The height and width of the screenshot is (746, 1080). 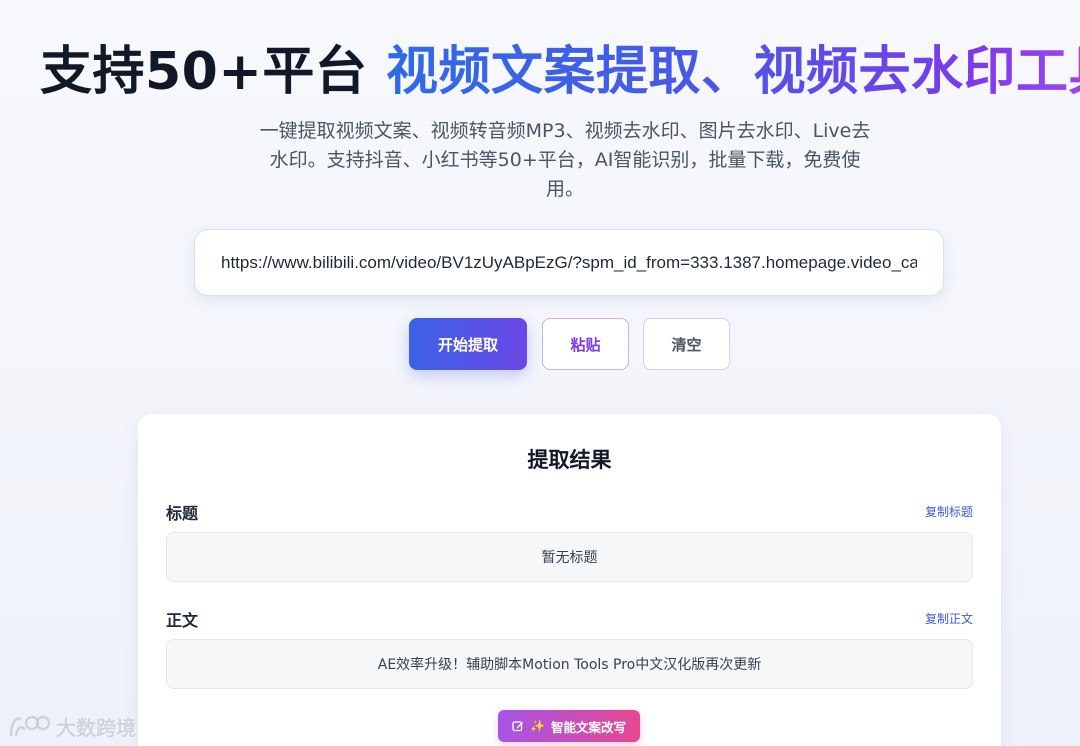 I want to click on hero-title: 支持50+平台 视频文案提取、视频去水印工具, so click(x=560, y=72).